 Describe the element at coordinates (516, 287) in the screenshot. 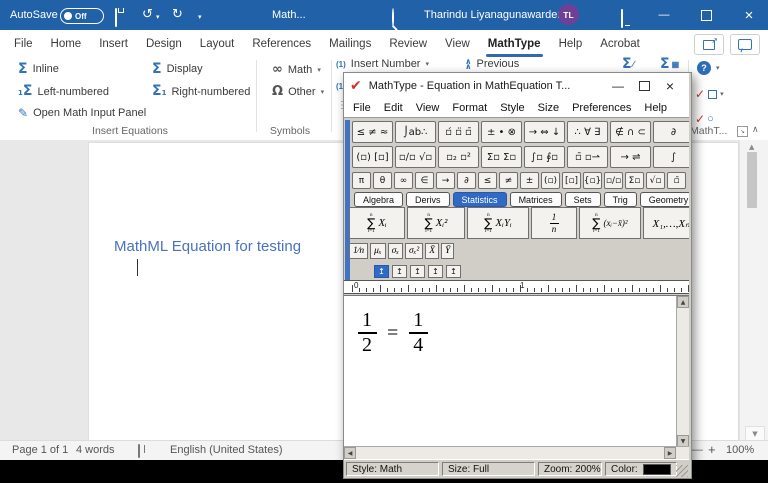

I see `ruler: 0 1` at that location.